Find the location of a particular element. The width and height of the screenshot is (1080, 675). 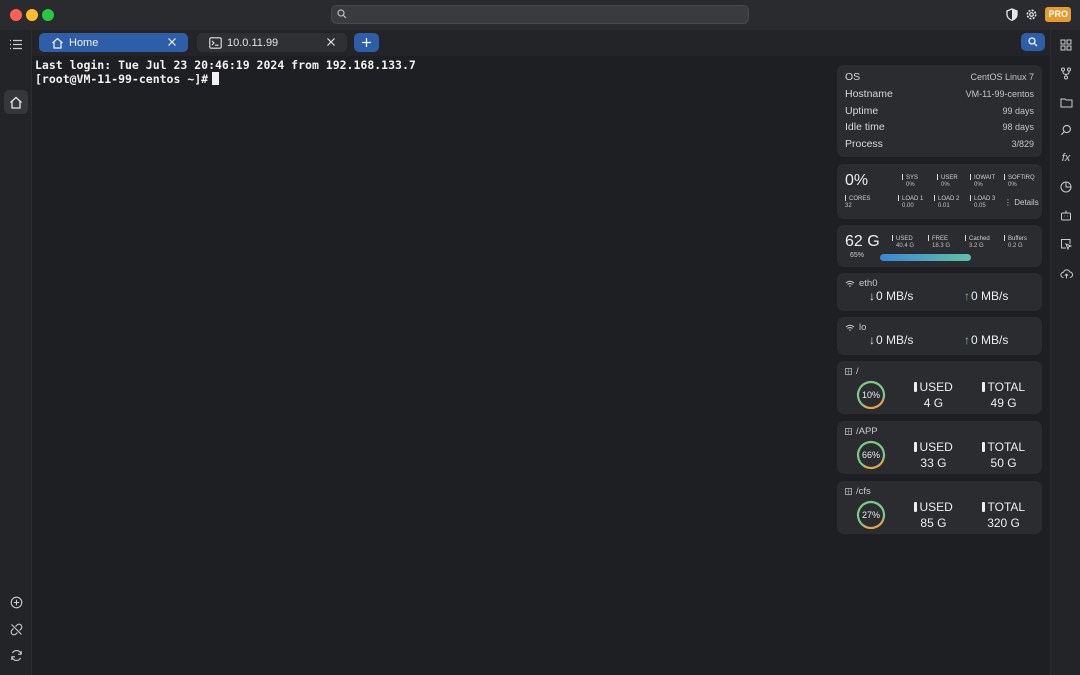

stat-label: LOAD 2 is located at coordinates (949, 199).